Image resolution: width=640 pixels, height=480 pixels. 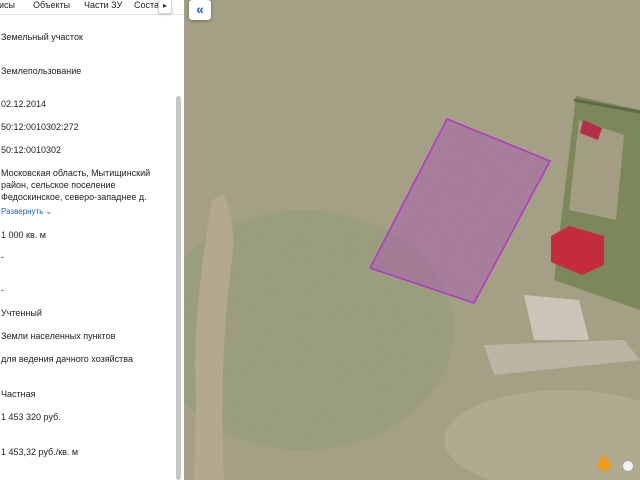 What do you see at coordinates (23, 235) in the screenshot?
I see `field-area: 1 000 кв. м` at bounding box center [23, 235].